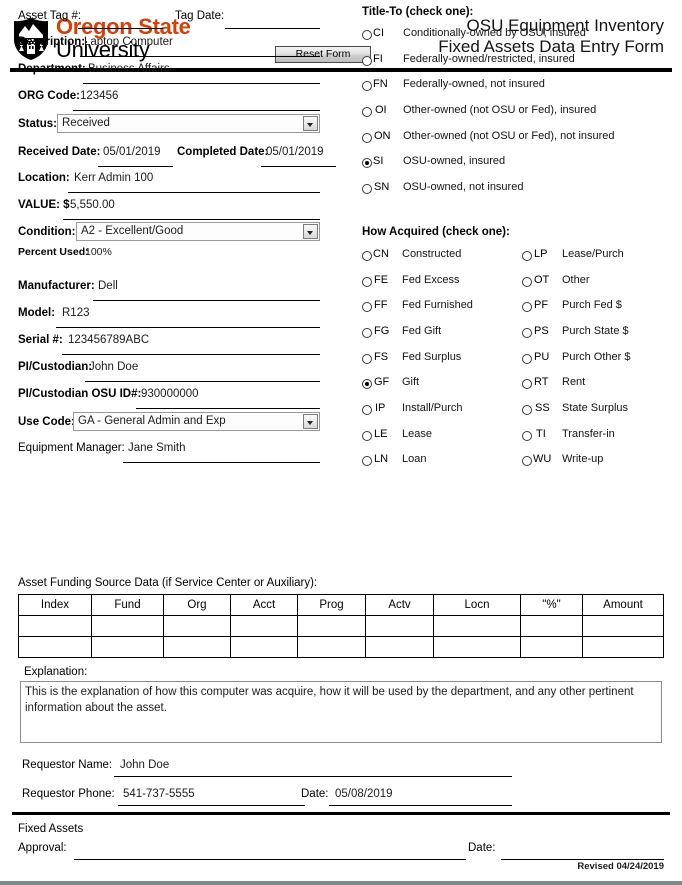  I want to click on radio-row-fg: FG Fed Gift, so click(442, 338).